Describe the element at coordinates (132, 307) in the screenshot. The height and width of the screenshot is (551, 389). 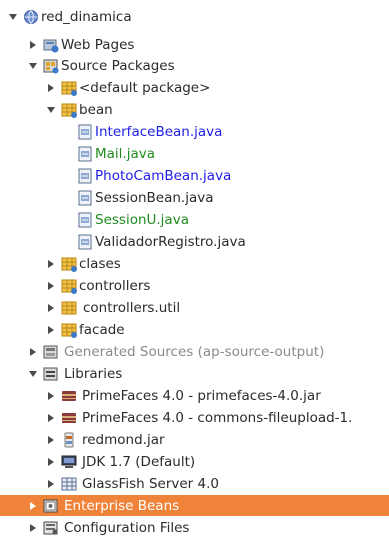
I see `tree-node-label: controllers.util` at that location.